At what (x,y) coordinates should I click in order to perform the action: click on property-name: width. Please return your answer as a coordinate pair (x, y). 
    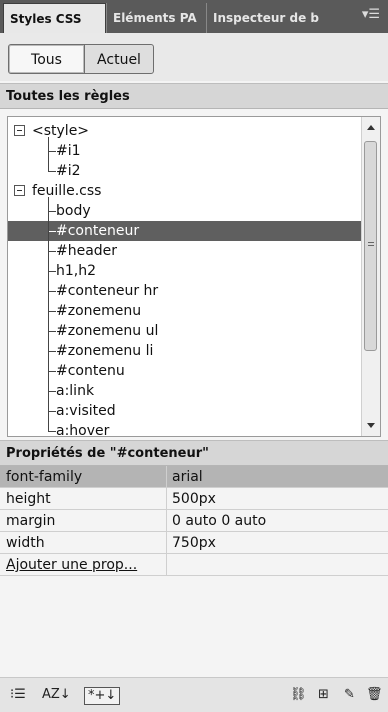
    Looking at the image, I should click on (25, 543).